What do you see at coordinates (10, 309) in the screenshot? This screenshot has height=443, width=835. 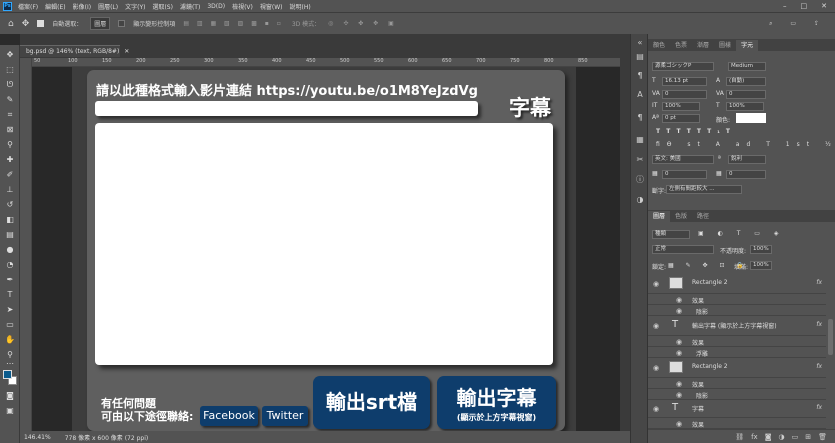 I see `path-select-icon: ➤` at bounding box center [10, 309].